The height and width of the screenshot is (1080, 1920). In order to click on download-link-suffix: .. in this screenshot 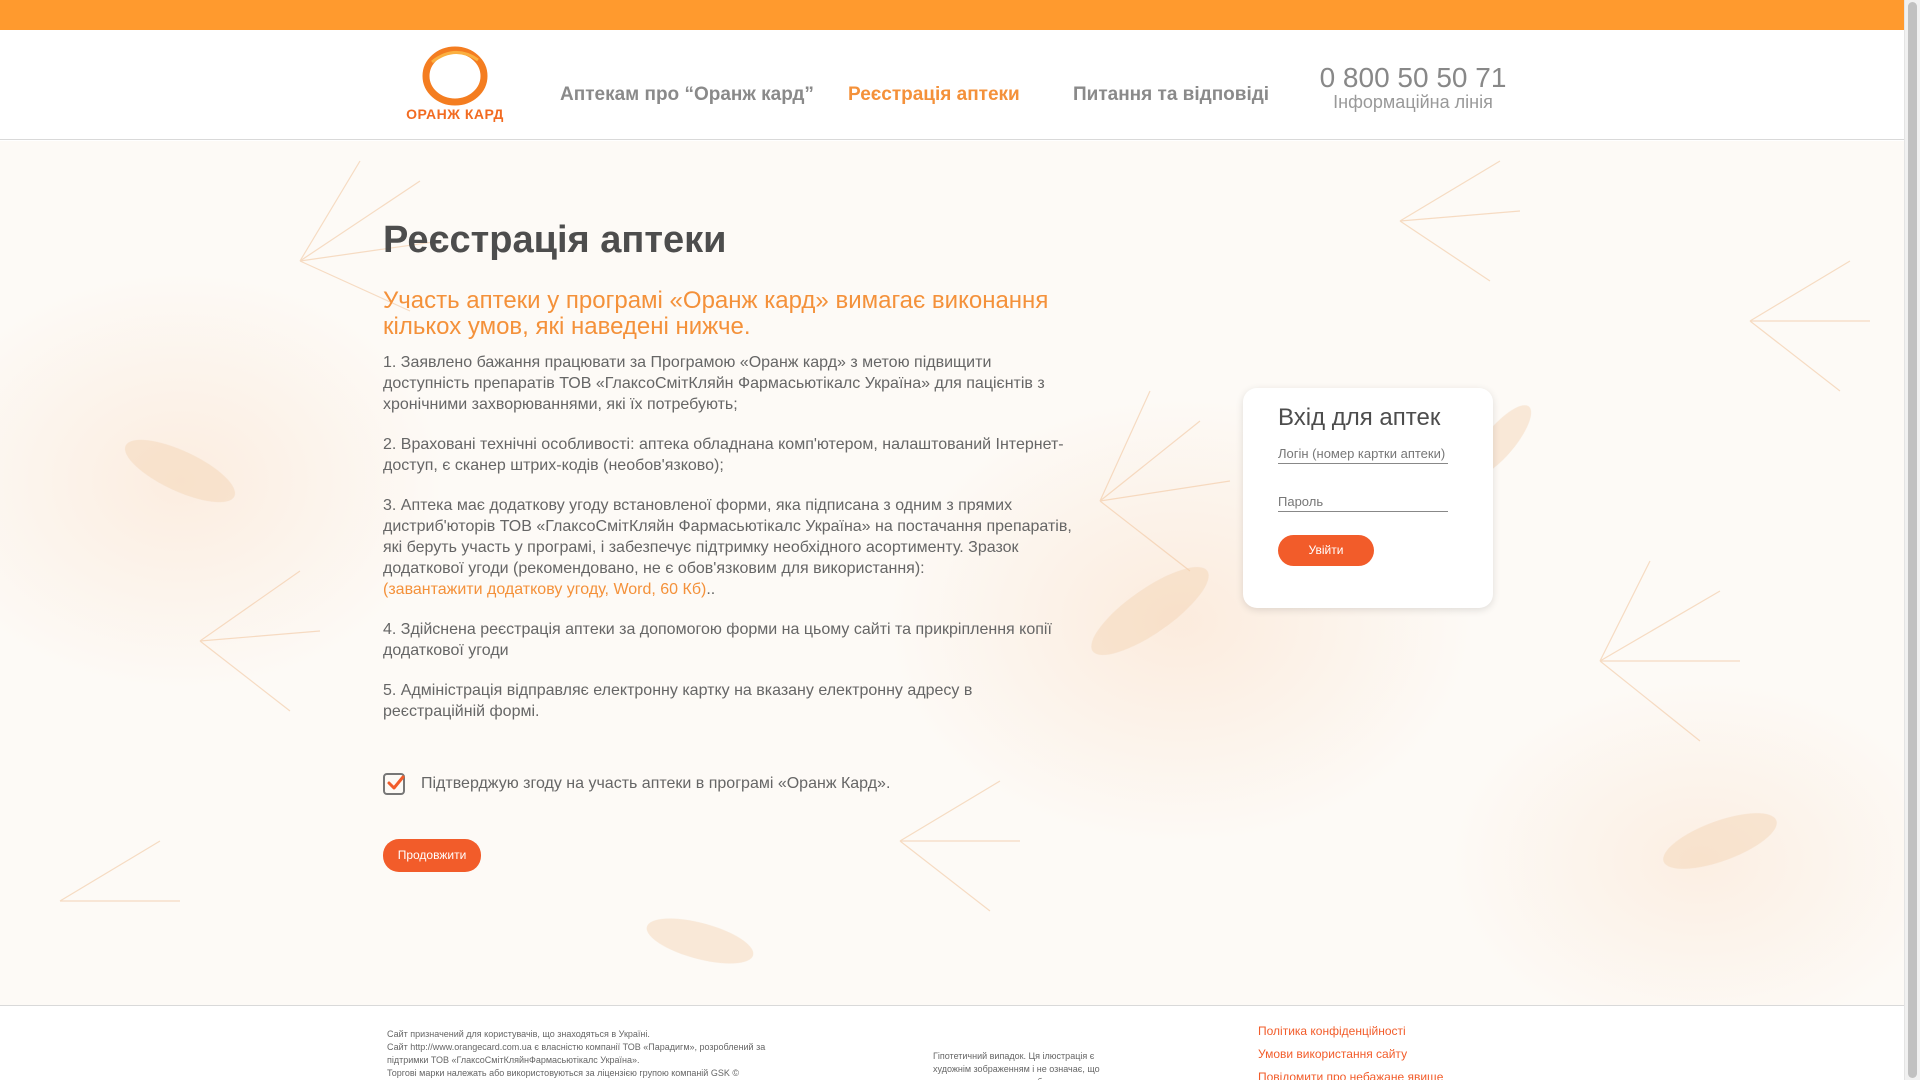, I will do `click(711, 589)`.